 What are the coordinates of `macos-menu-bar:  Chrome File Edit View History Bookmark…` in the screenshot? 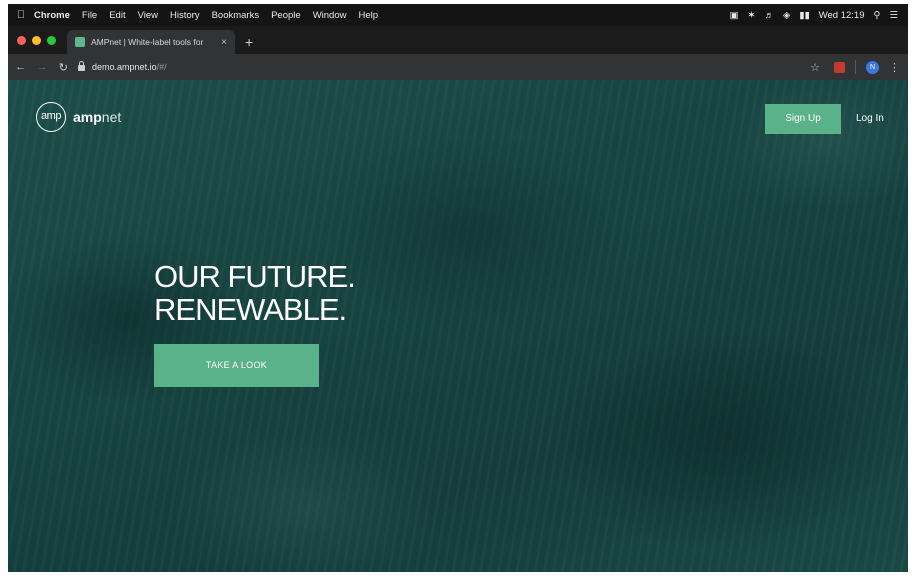 It's located at (458, 15).